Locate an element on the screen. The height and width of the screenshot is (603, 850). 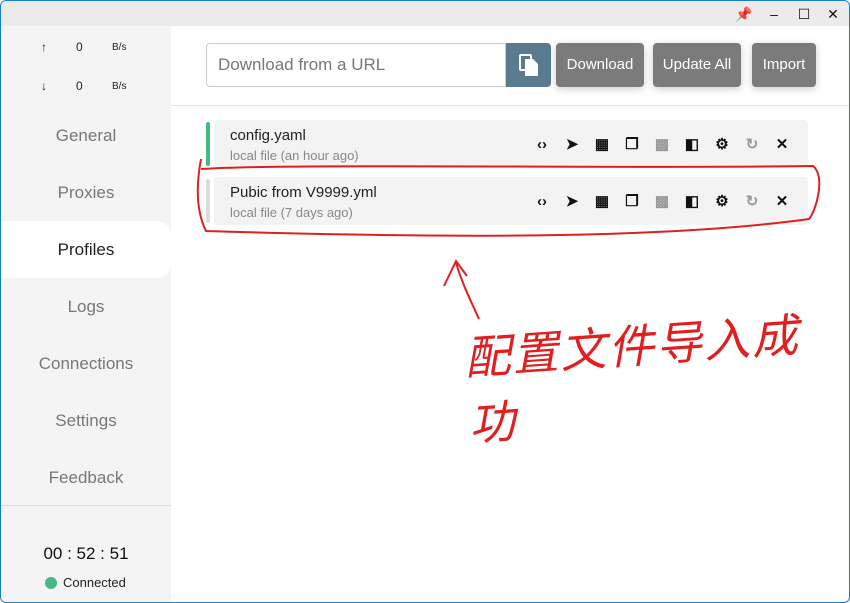
title-bar: 📌 – ☐ ✕ is located at coordinates (425, 13).